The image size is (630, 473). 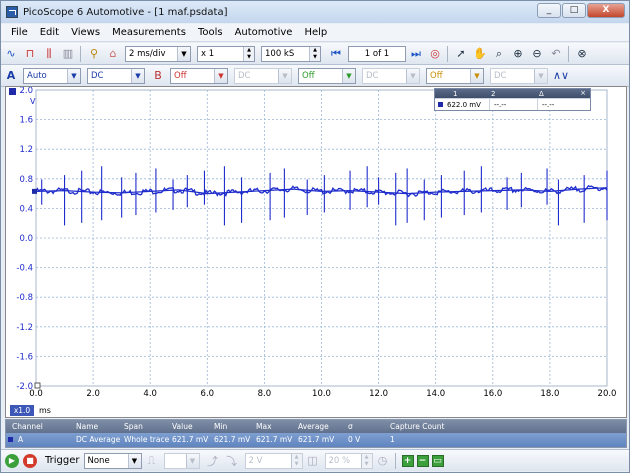 I want to click on y-unit-label: V, so click(x=33, y=101).